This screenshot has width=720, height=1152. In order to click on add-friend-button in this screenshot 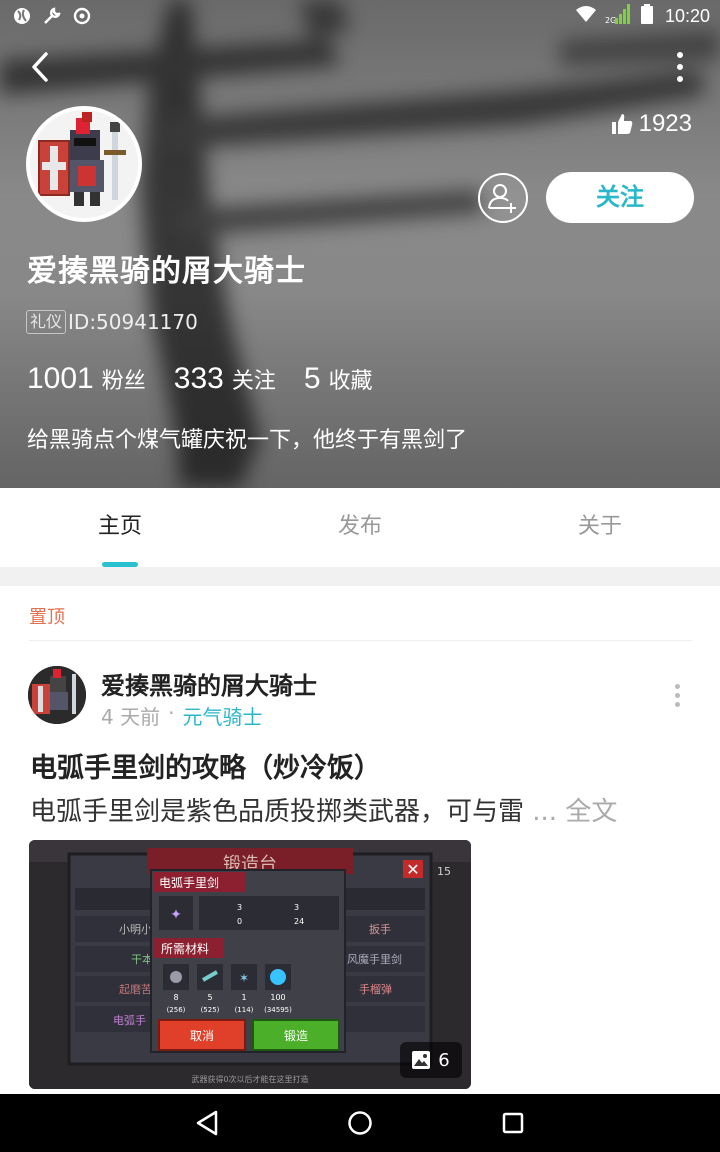, I will do `click(503, 198)`.